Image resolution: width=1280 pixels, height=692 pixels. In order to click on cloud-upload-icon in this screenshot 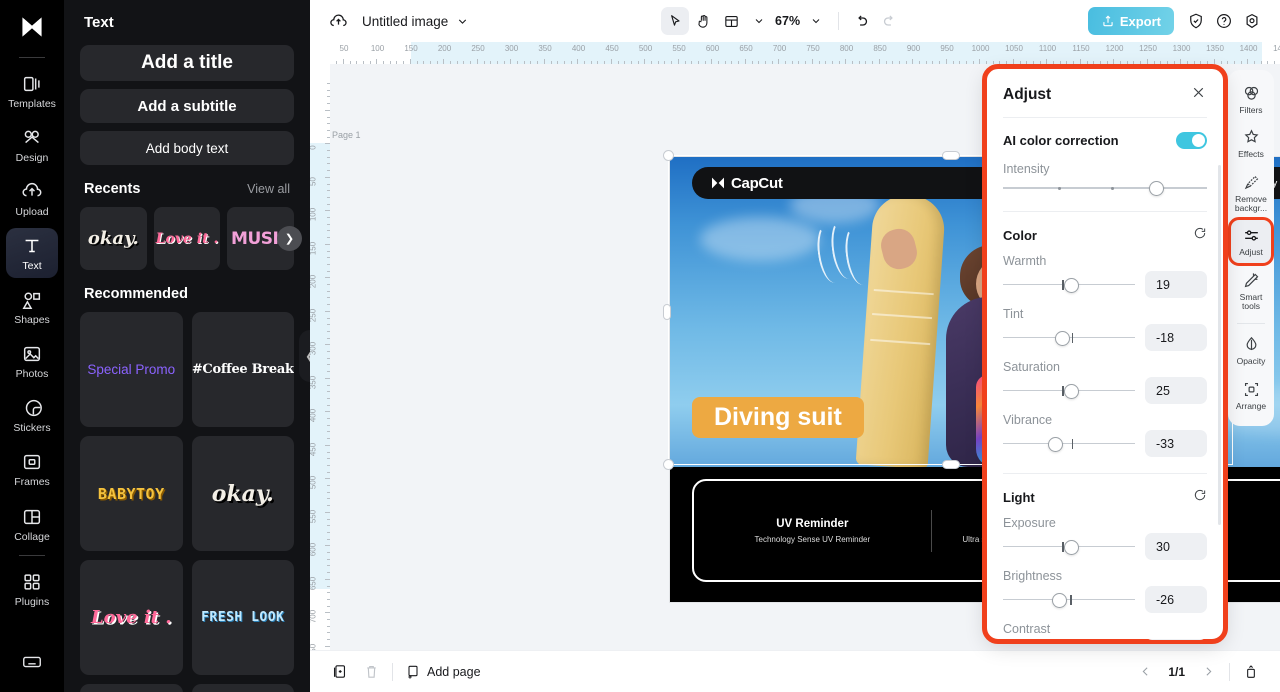, I will do `click(338, 21)`.